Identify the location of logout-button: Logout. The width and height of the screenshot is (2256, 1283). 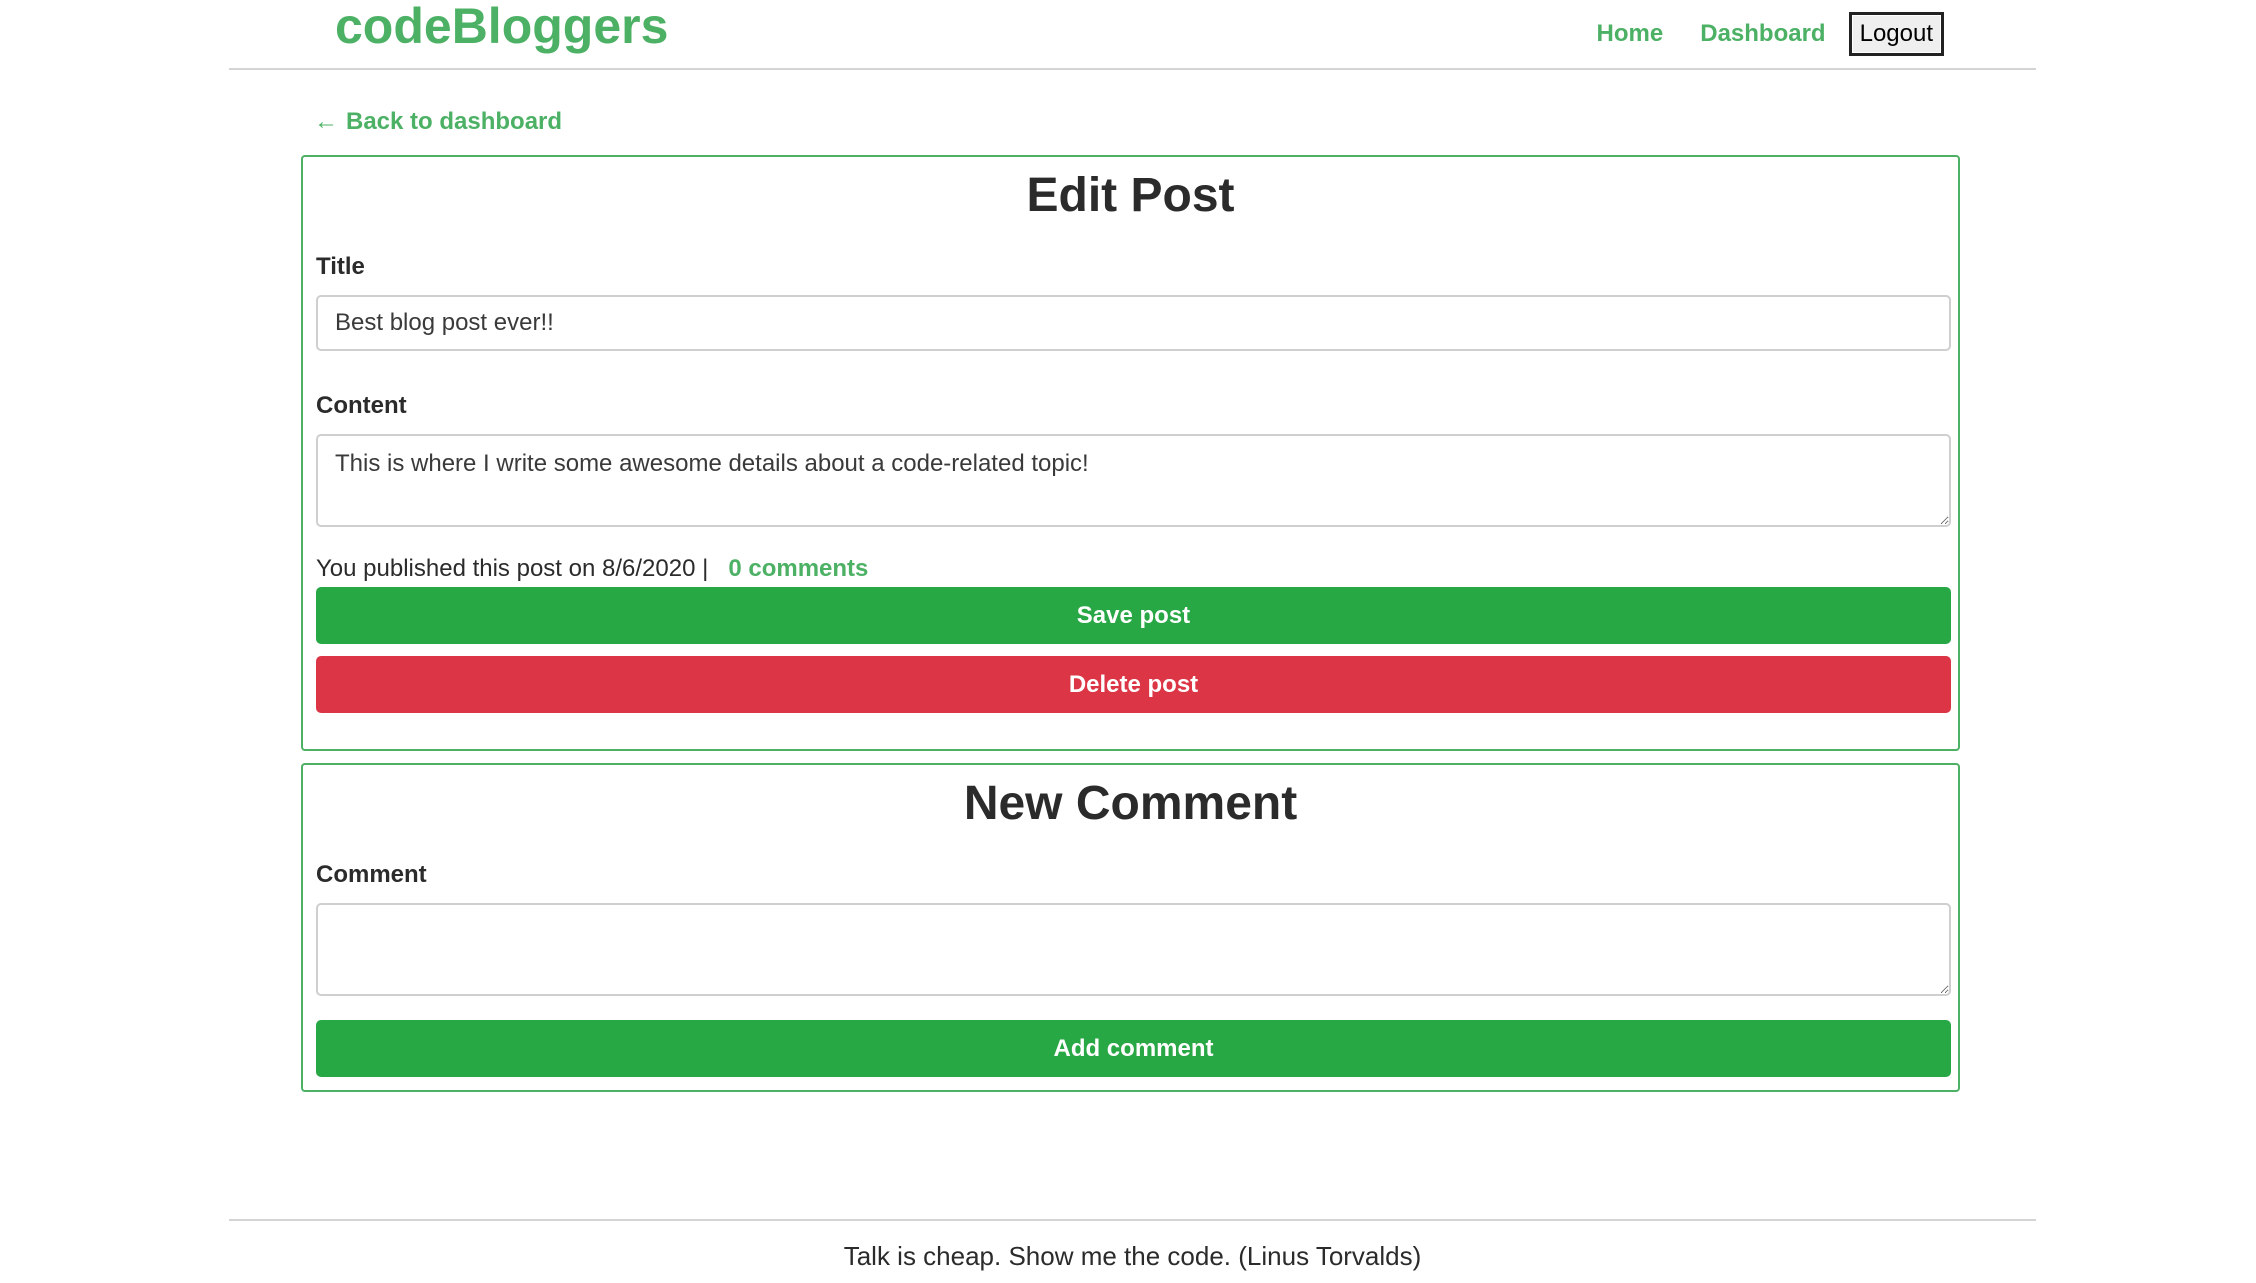
(1896, 34).